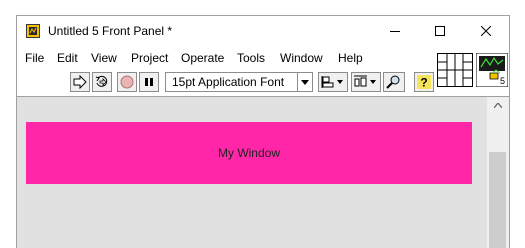 The height and width of the screenshot is (248, 525). I want to click on window-title: Untitled 5 Front Panel *, so click(110, 31).